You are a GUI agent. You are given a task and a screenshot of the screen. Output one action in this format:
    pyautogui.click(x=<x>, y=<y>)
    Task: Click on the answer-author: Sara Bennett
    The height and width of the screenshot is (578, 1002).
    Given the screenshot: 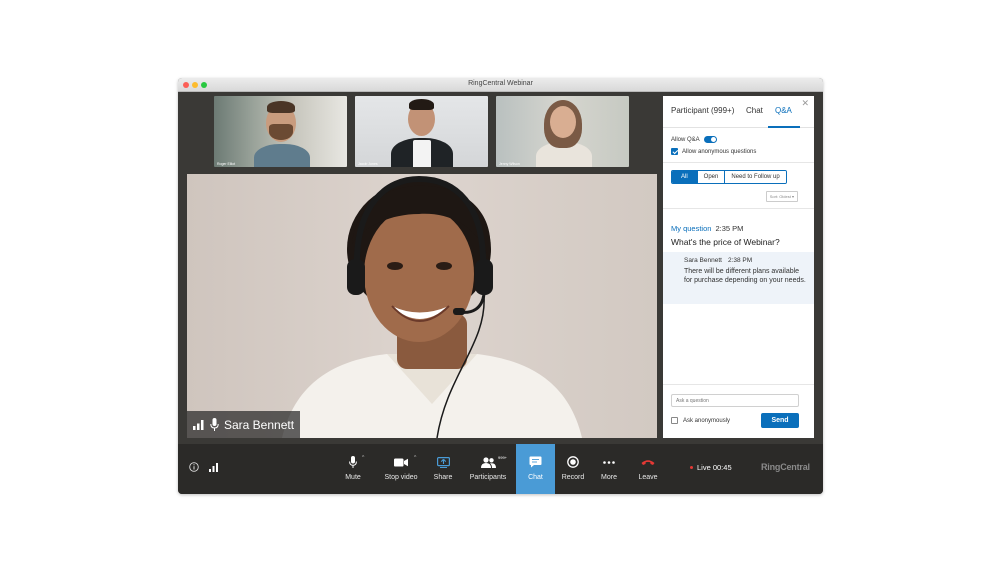 What is the action you would take?
    pyautogui.click(x=703, y=260)
    